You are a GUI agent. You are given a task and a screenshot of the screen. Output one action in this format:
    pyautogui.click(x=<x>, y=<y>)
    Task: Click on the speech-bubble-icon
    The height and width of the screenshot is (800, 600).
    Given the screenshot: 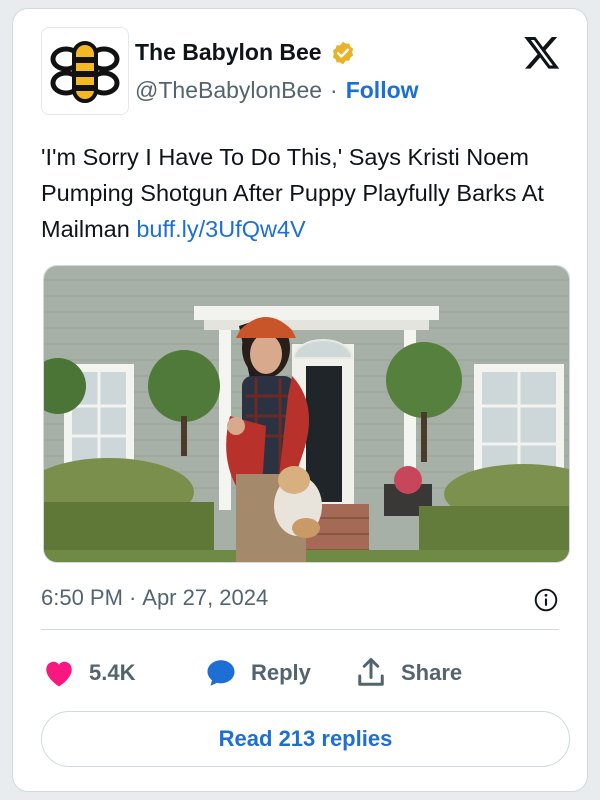 What is the action you would take?
    pyautogui.click(x=221, y=673)
    